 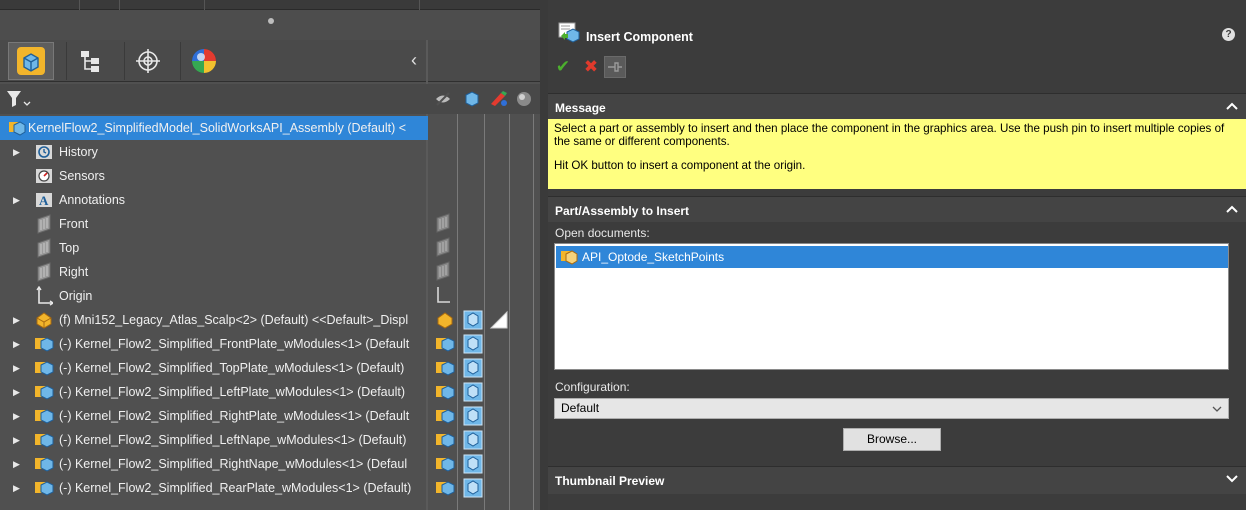 I want to click on configuration-select: Default, so click(x=891, y=408).